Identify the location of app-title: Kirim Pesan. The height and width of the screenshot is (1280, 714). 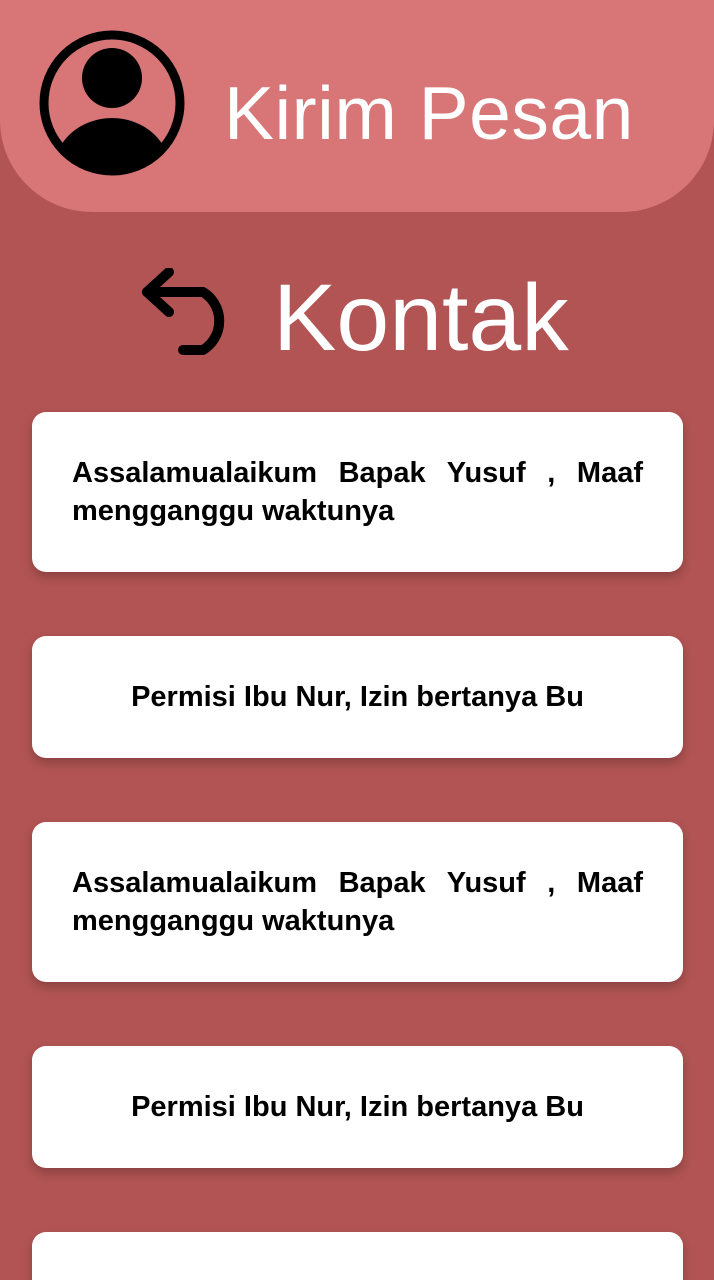
(429, 113).